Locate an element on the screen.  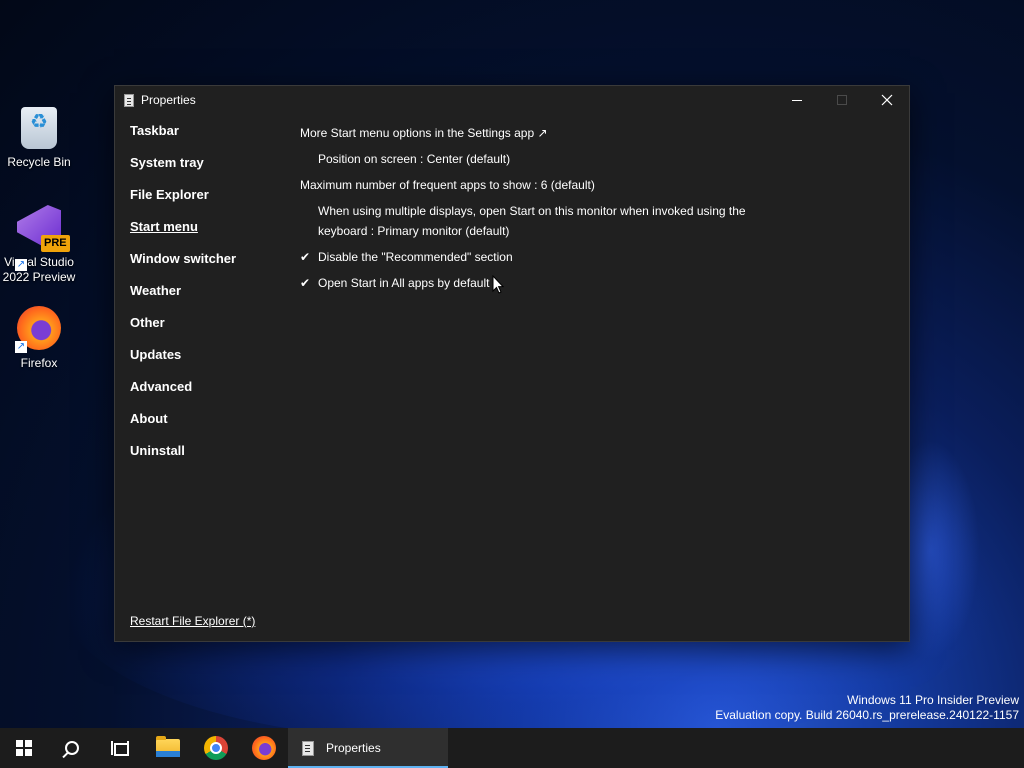
desktop-icon-recycle-bin: Recycle Bin is located at coordinates (39, 138).